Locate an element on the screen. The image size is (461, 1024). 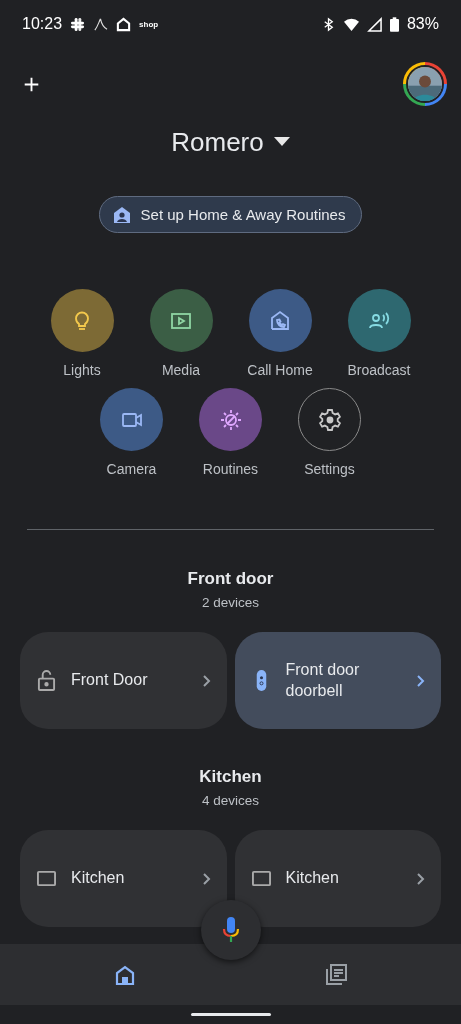
device-count: 4 devices is located at coordinates (230, 800).